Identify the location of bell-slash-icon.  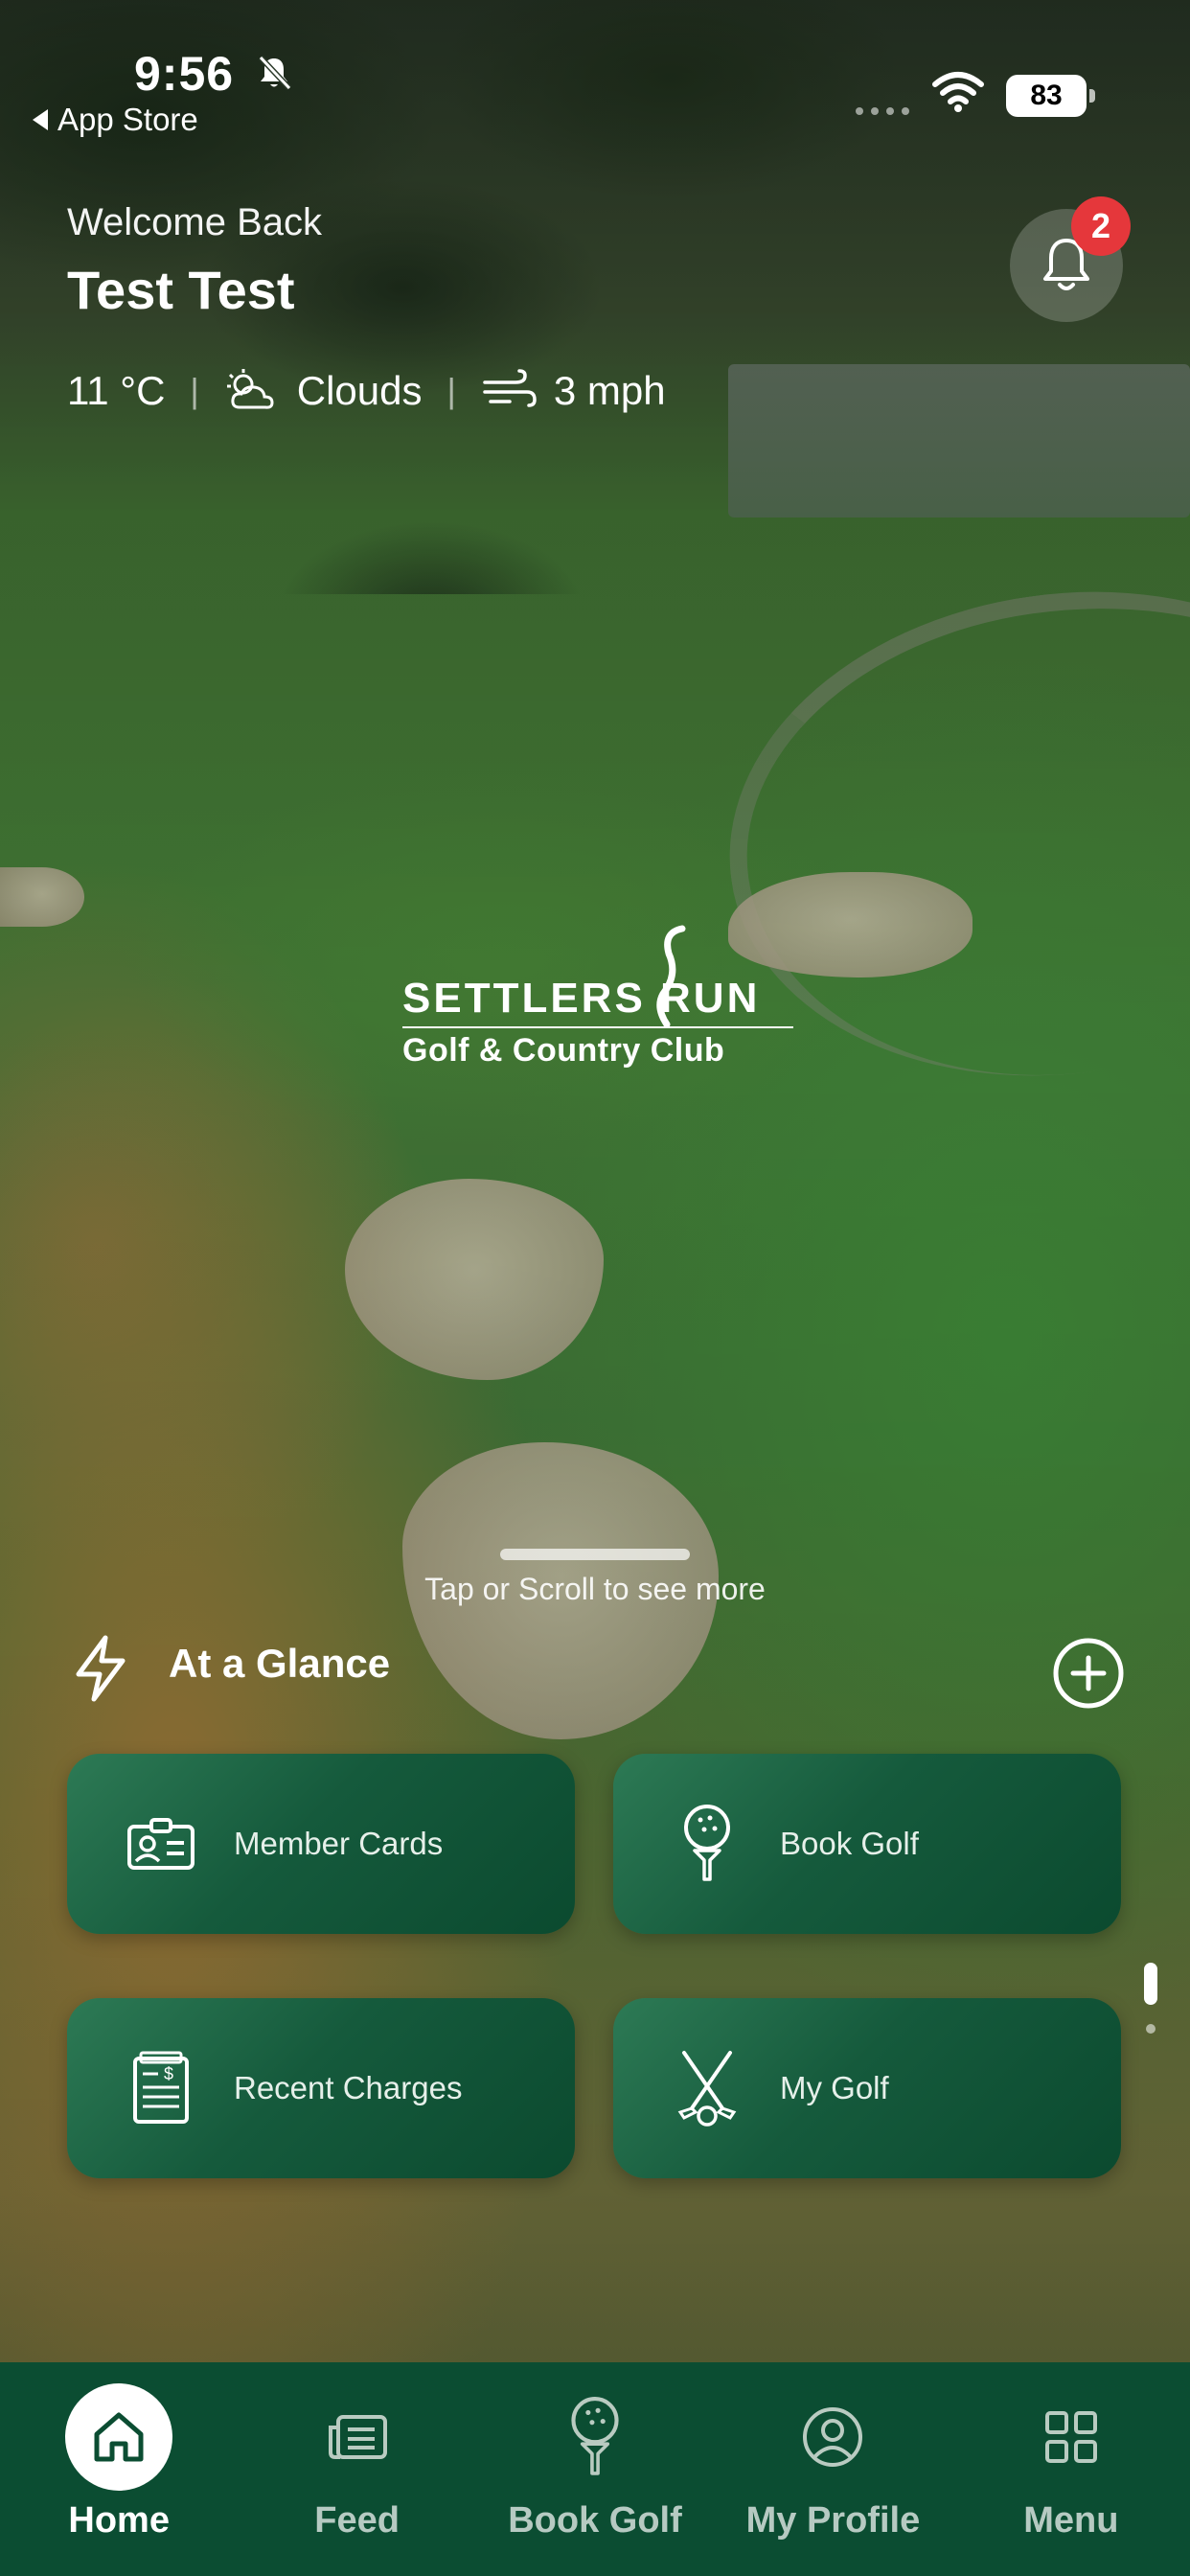
(275, 73).